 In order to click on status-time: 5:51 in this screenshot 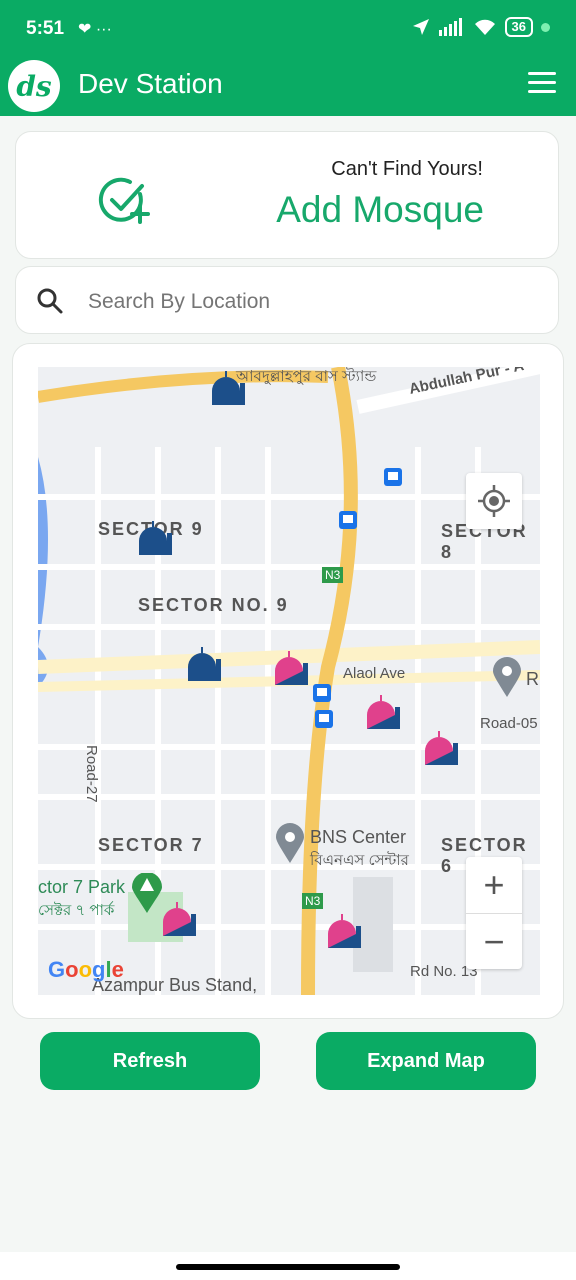, I will do `click(45, 28)`.